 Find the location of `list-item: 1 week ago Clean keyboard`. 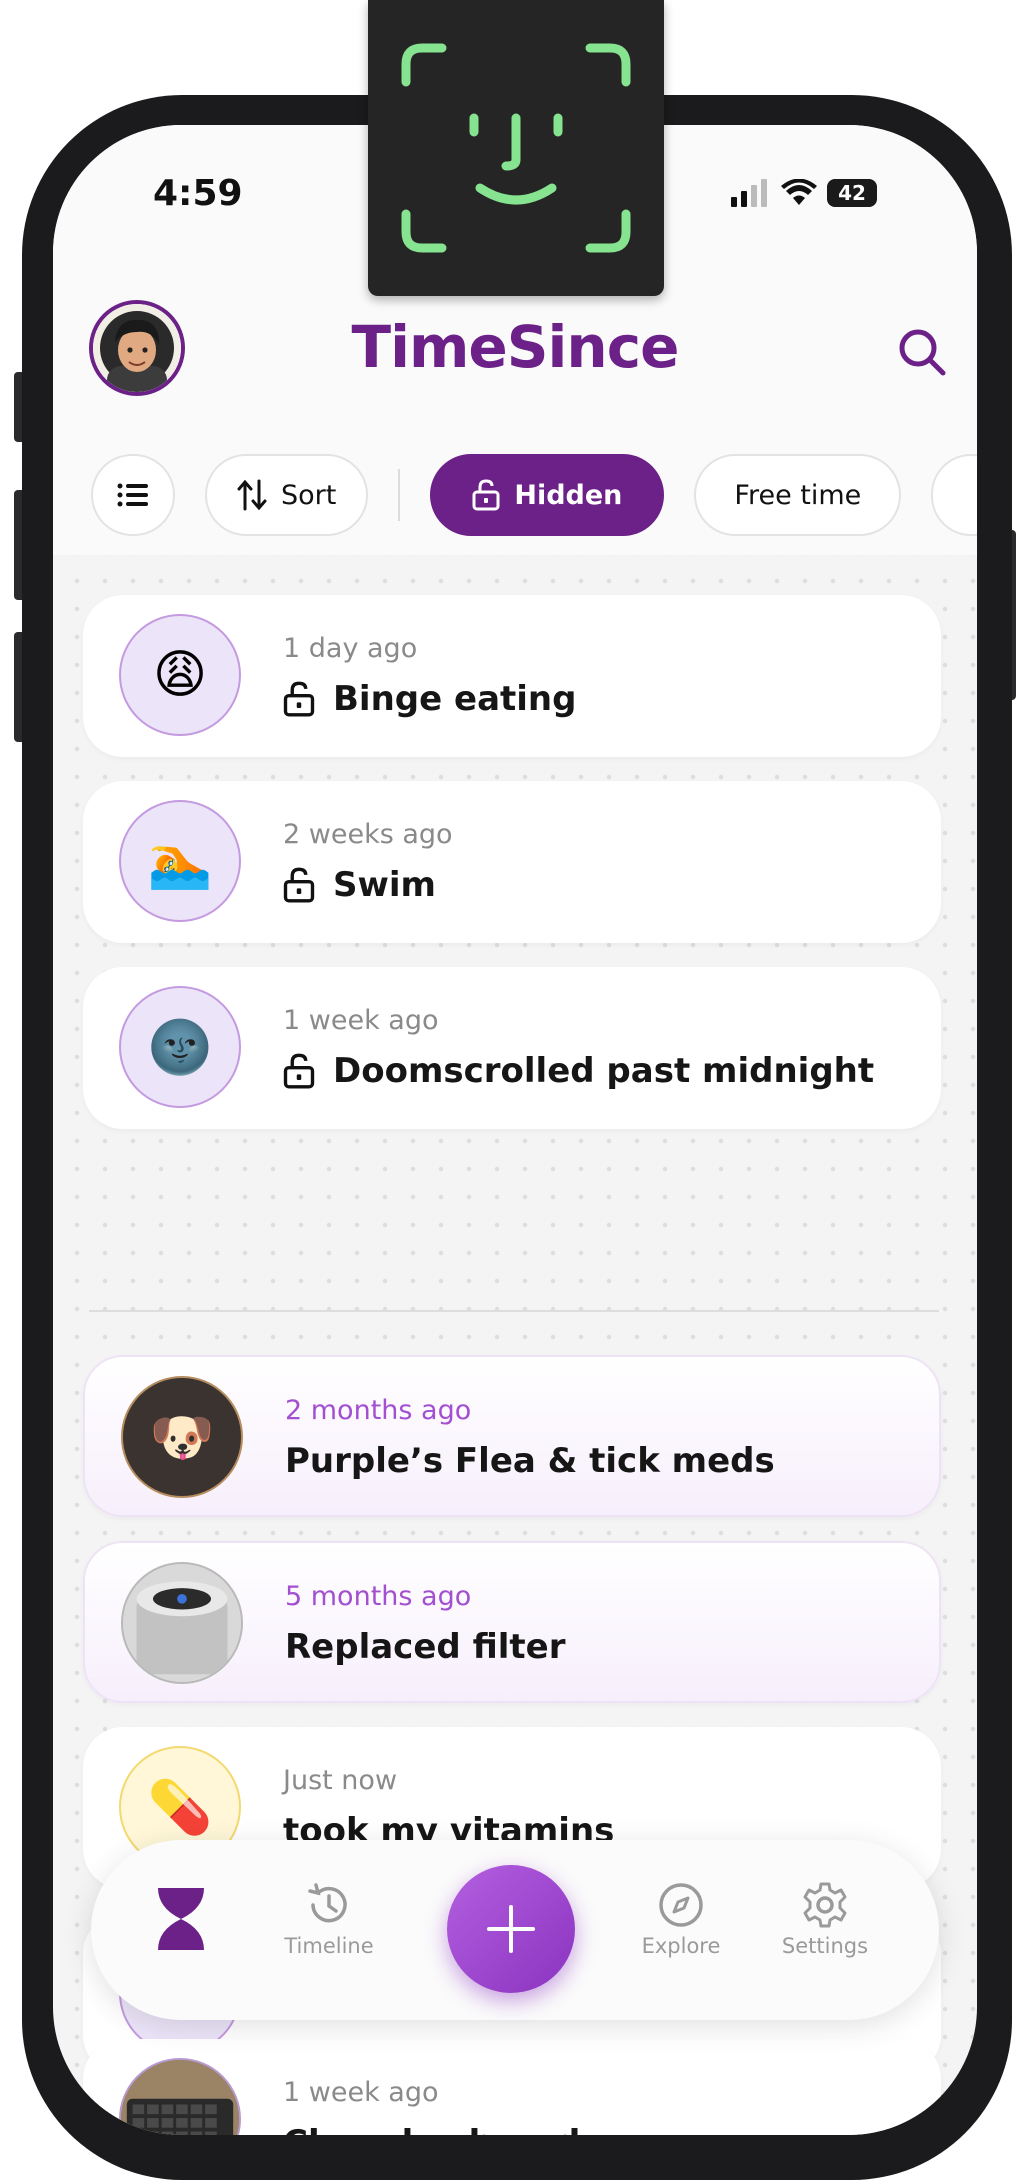

list-item: 1 week ago Clean keyboard is located at coordinates (512, 2087).